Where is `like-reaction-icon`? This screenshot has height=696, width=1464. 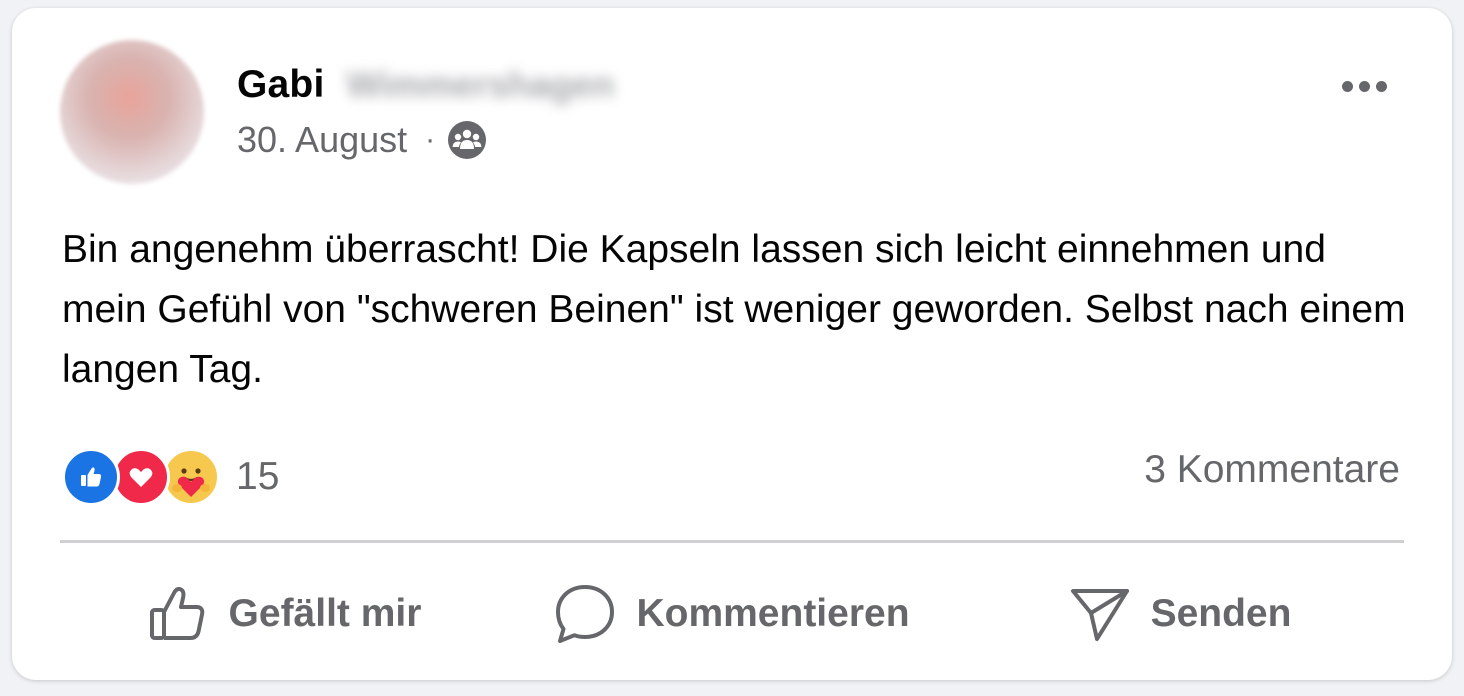 like-reaction-icon is located at coordinates (91, 477).